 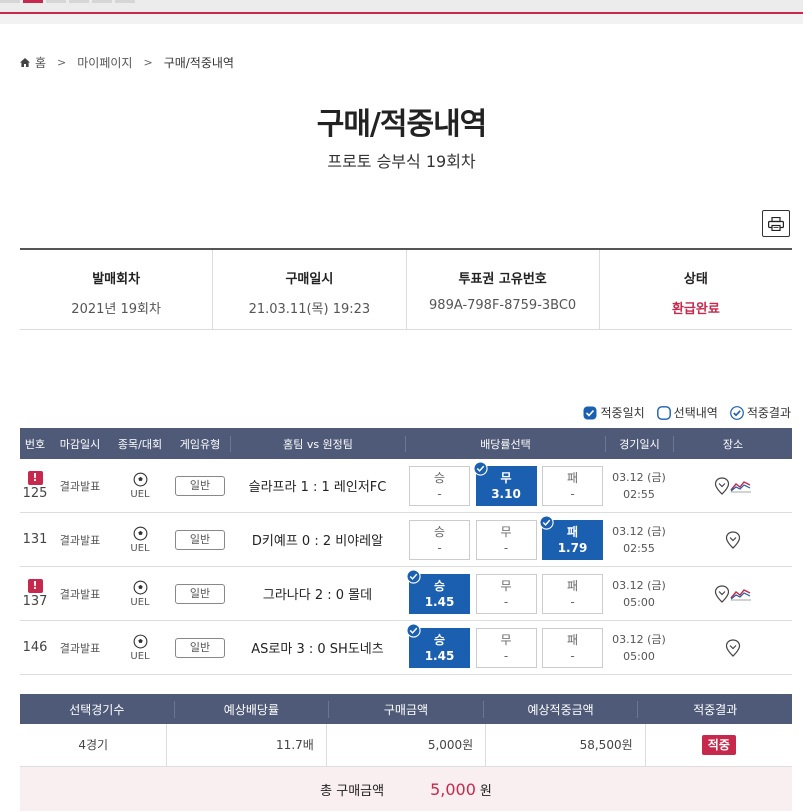 I want to click on info-round-value: 2021년 19회차, so click(x=116, y=309).